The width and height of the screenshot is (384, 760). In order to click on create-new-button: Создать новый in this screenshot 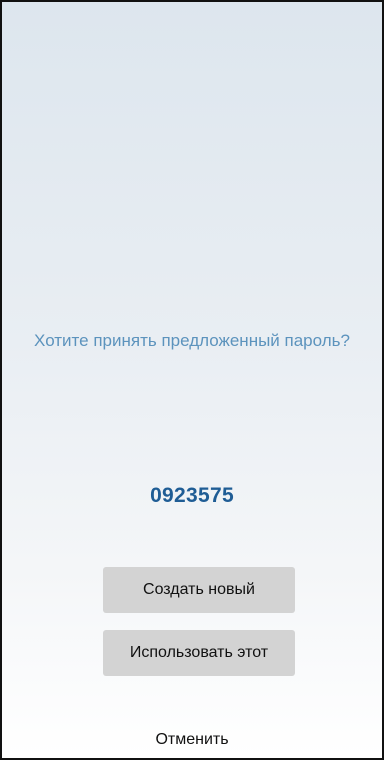, I will do `click(199, 590)`.